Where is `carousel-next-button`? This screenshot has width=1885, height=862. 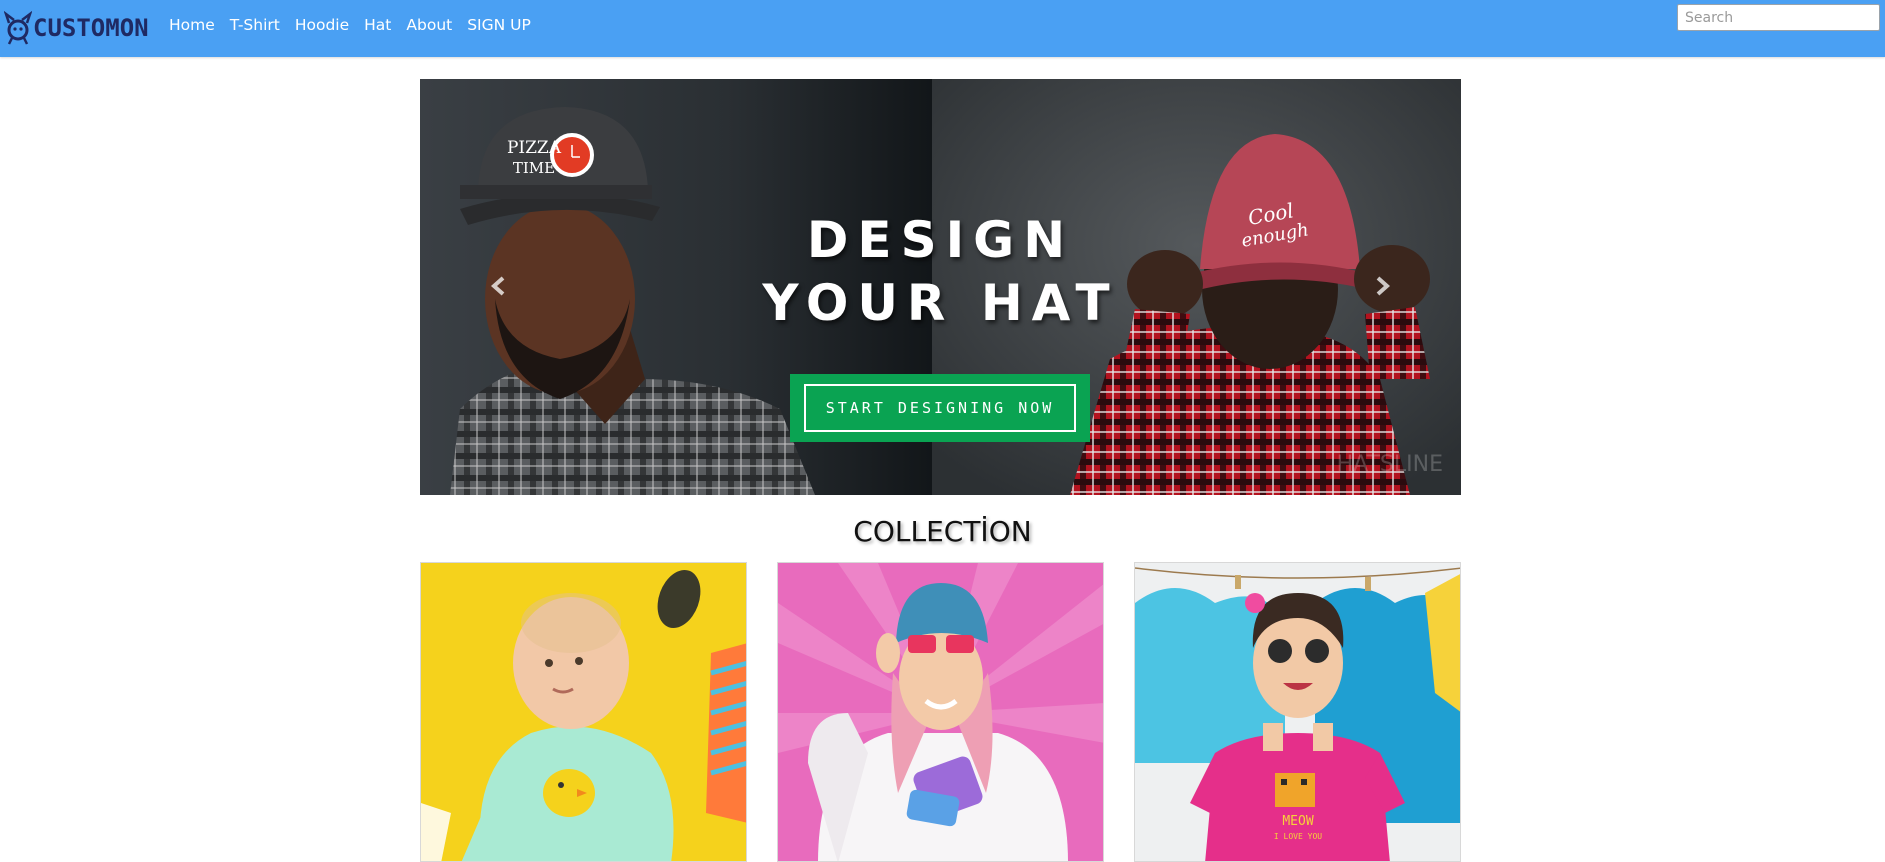
carousel-next-button is located at coordinates (1382, 286).